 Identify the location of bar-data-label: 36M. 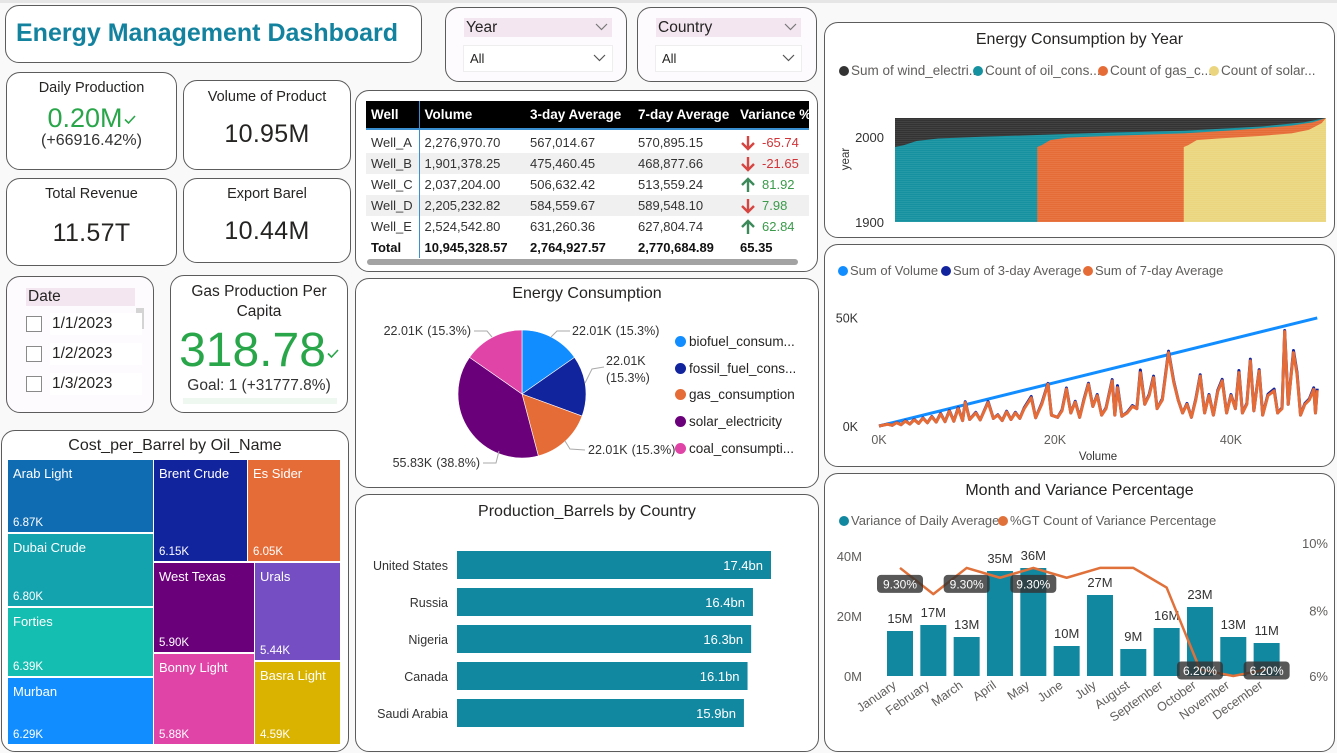
(1033, 555).